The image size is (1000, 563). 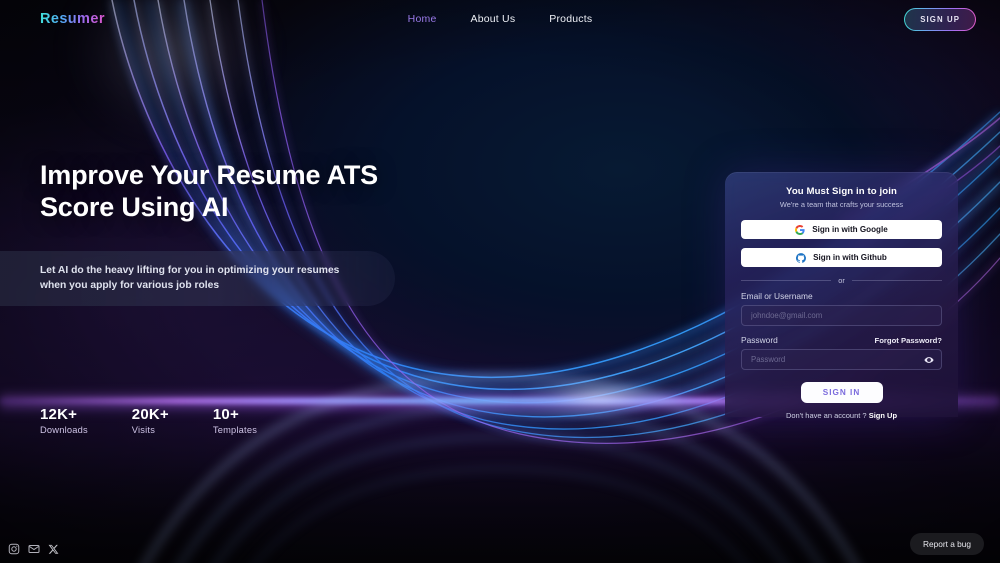 I want to click on eye-icon, so click(x=929, y=359).